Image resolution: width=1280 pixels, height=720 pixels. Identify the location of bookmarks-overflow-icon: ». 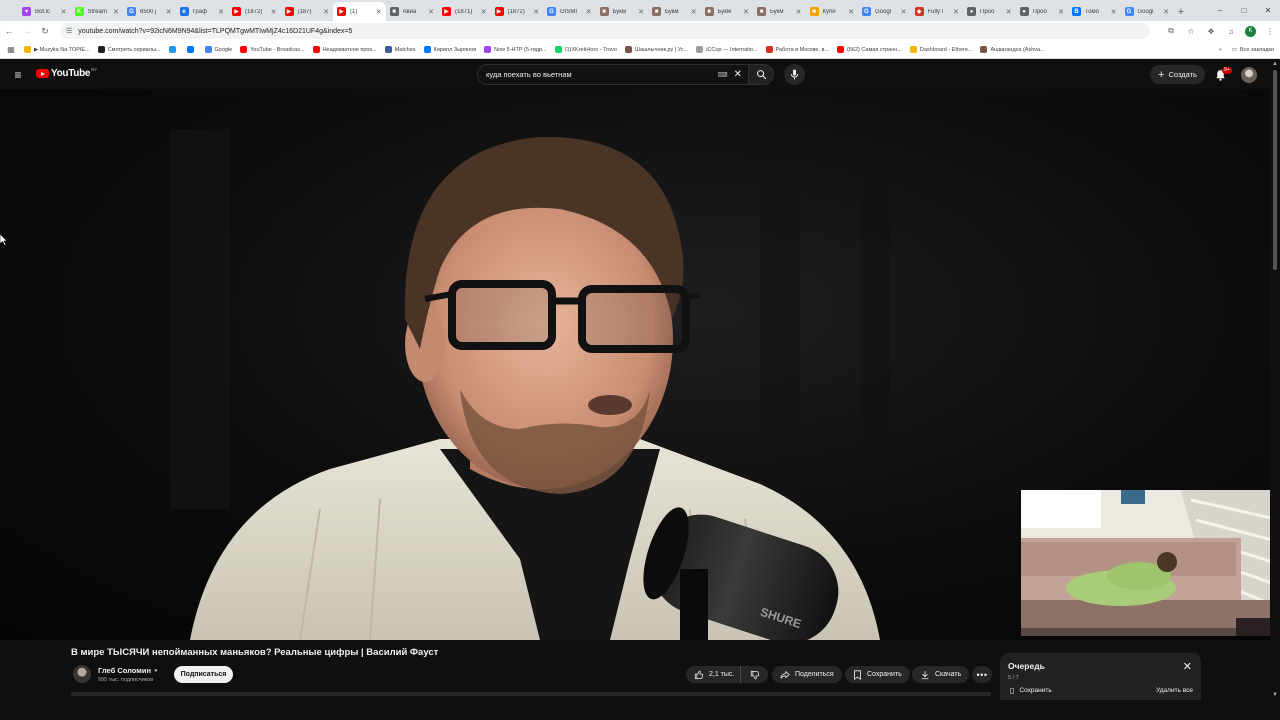
(1220, 50).